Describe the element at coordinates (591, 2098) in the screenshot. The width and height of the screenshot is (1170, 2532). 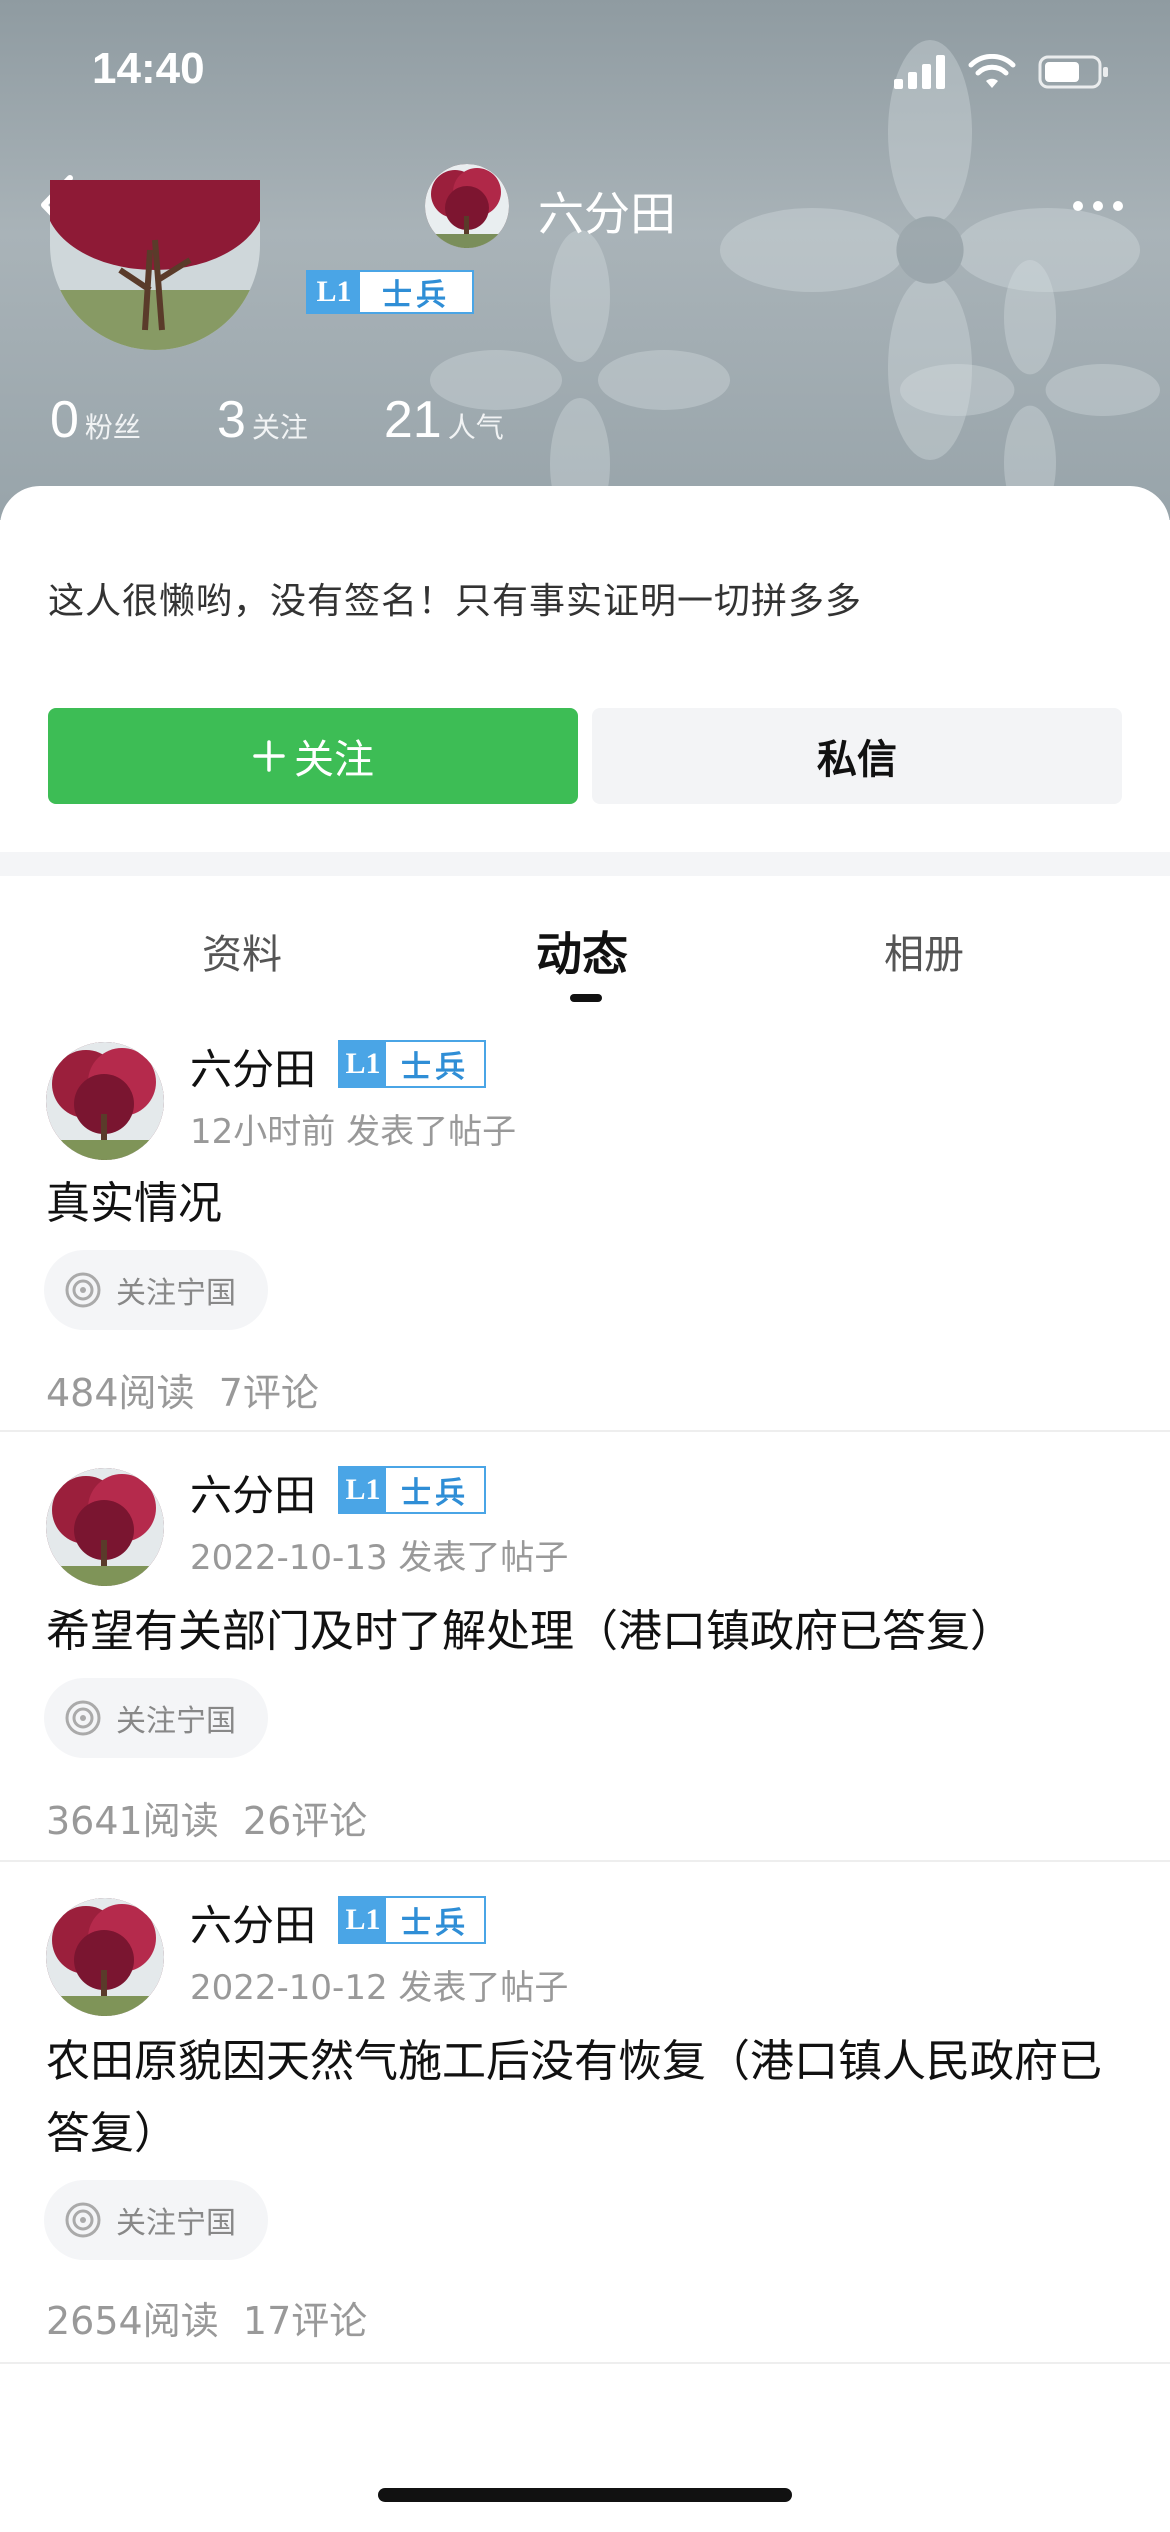
I see `post-title: 农田原貌因天然气施工后没有恢复（港口镇人民政府已答复）` at that location.